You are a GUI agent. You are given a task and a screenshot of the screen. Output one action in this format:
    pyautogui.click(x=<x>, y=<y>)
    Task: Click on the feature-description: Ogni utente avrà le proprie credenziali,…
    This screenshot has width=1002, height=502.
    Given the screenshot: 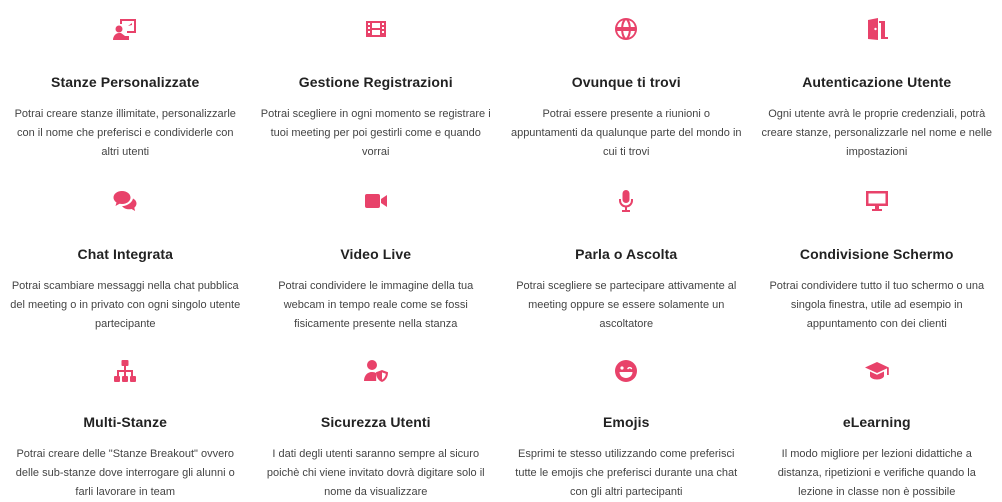 What is the action you would take?
    pyautogui.click(x=877, y=133)
    